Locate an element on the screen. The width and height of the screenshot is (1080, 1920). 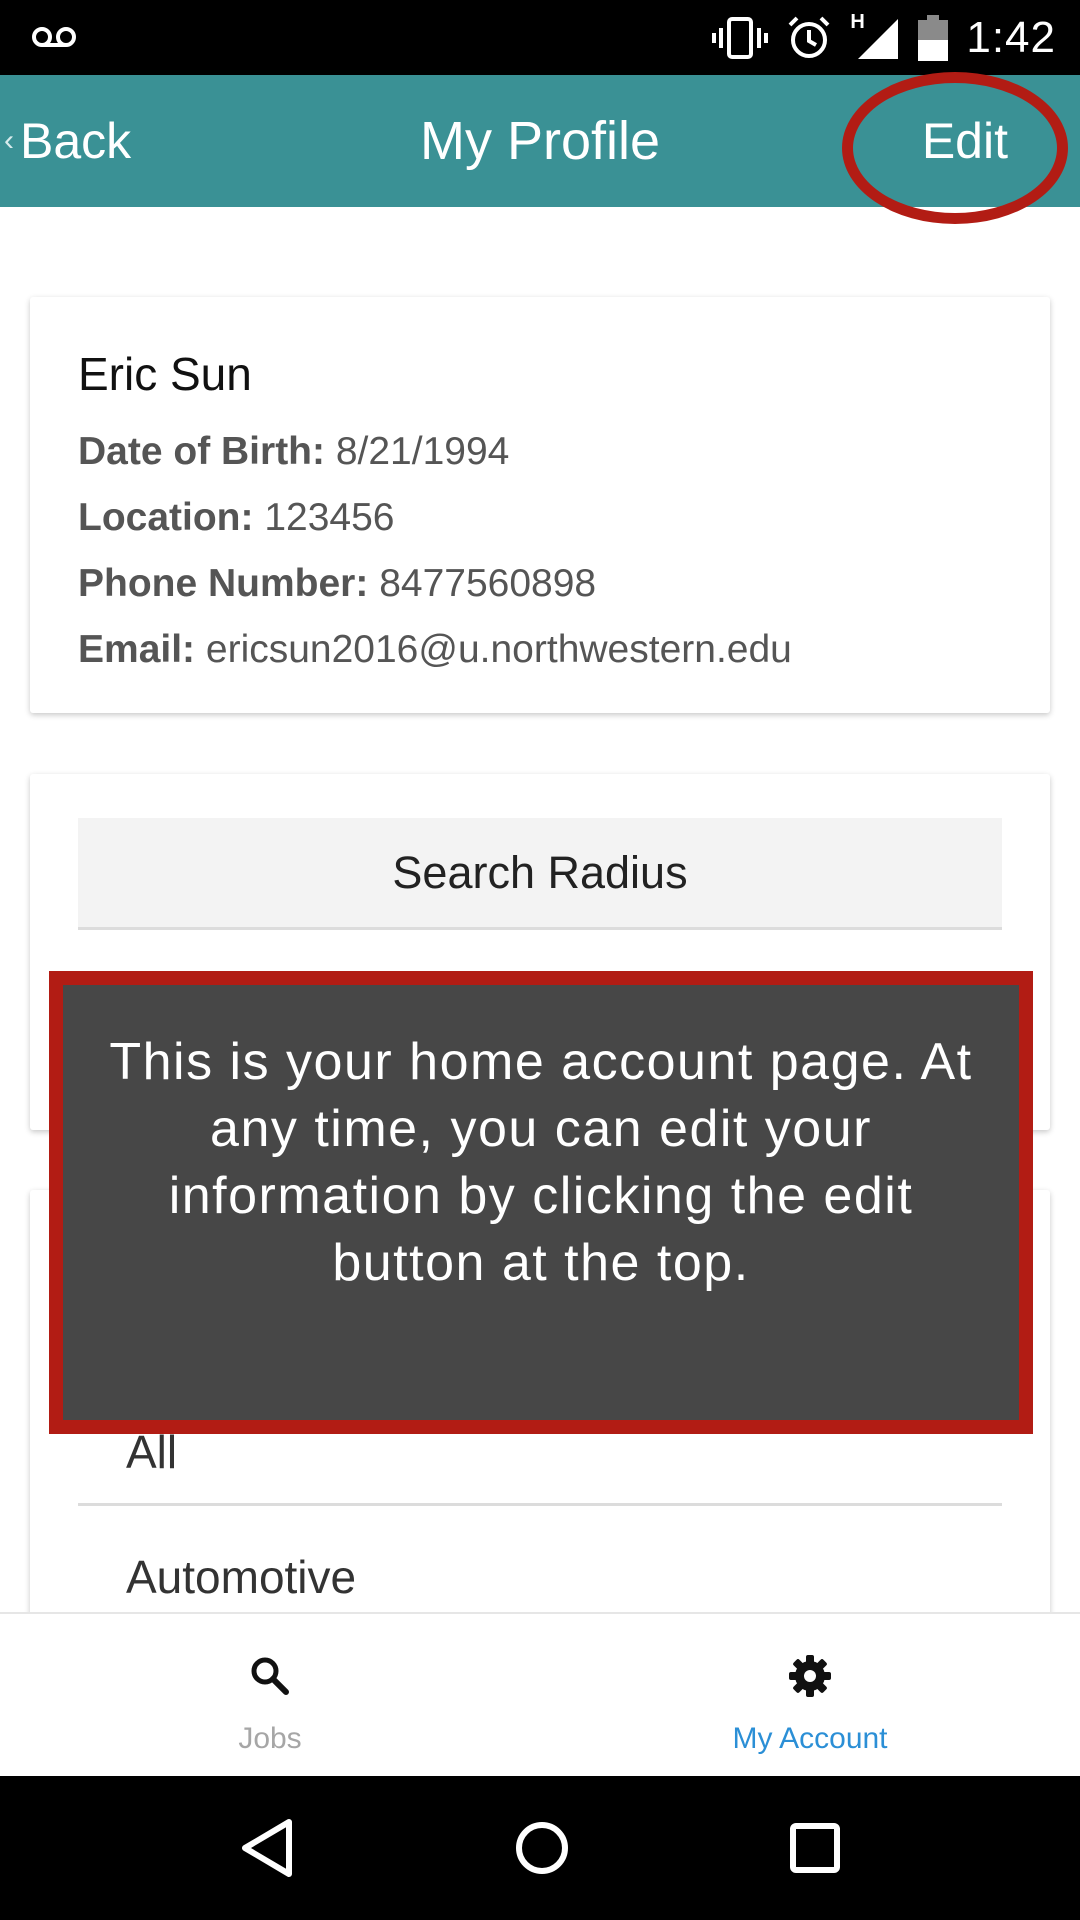
email-value: ericsun2016@u.northwestern.edu is located at coordinates (498, 649).